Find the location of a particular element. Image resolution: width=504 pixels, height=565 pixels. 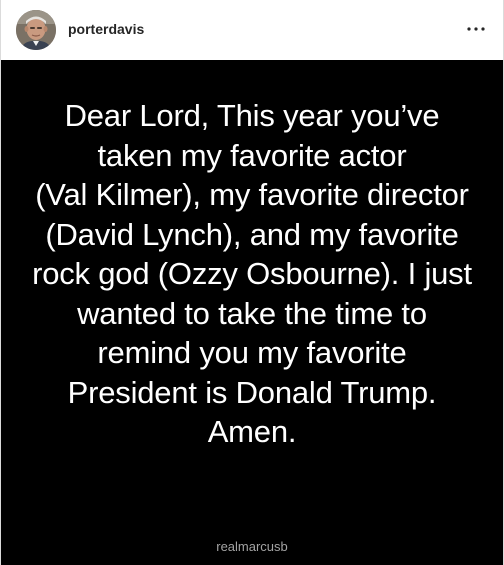

text-line: (David Lynch), and my favorite is located at coordinates (252, 234).